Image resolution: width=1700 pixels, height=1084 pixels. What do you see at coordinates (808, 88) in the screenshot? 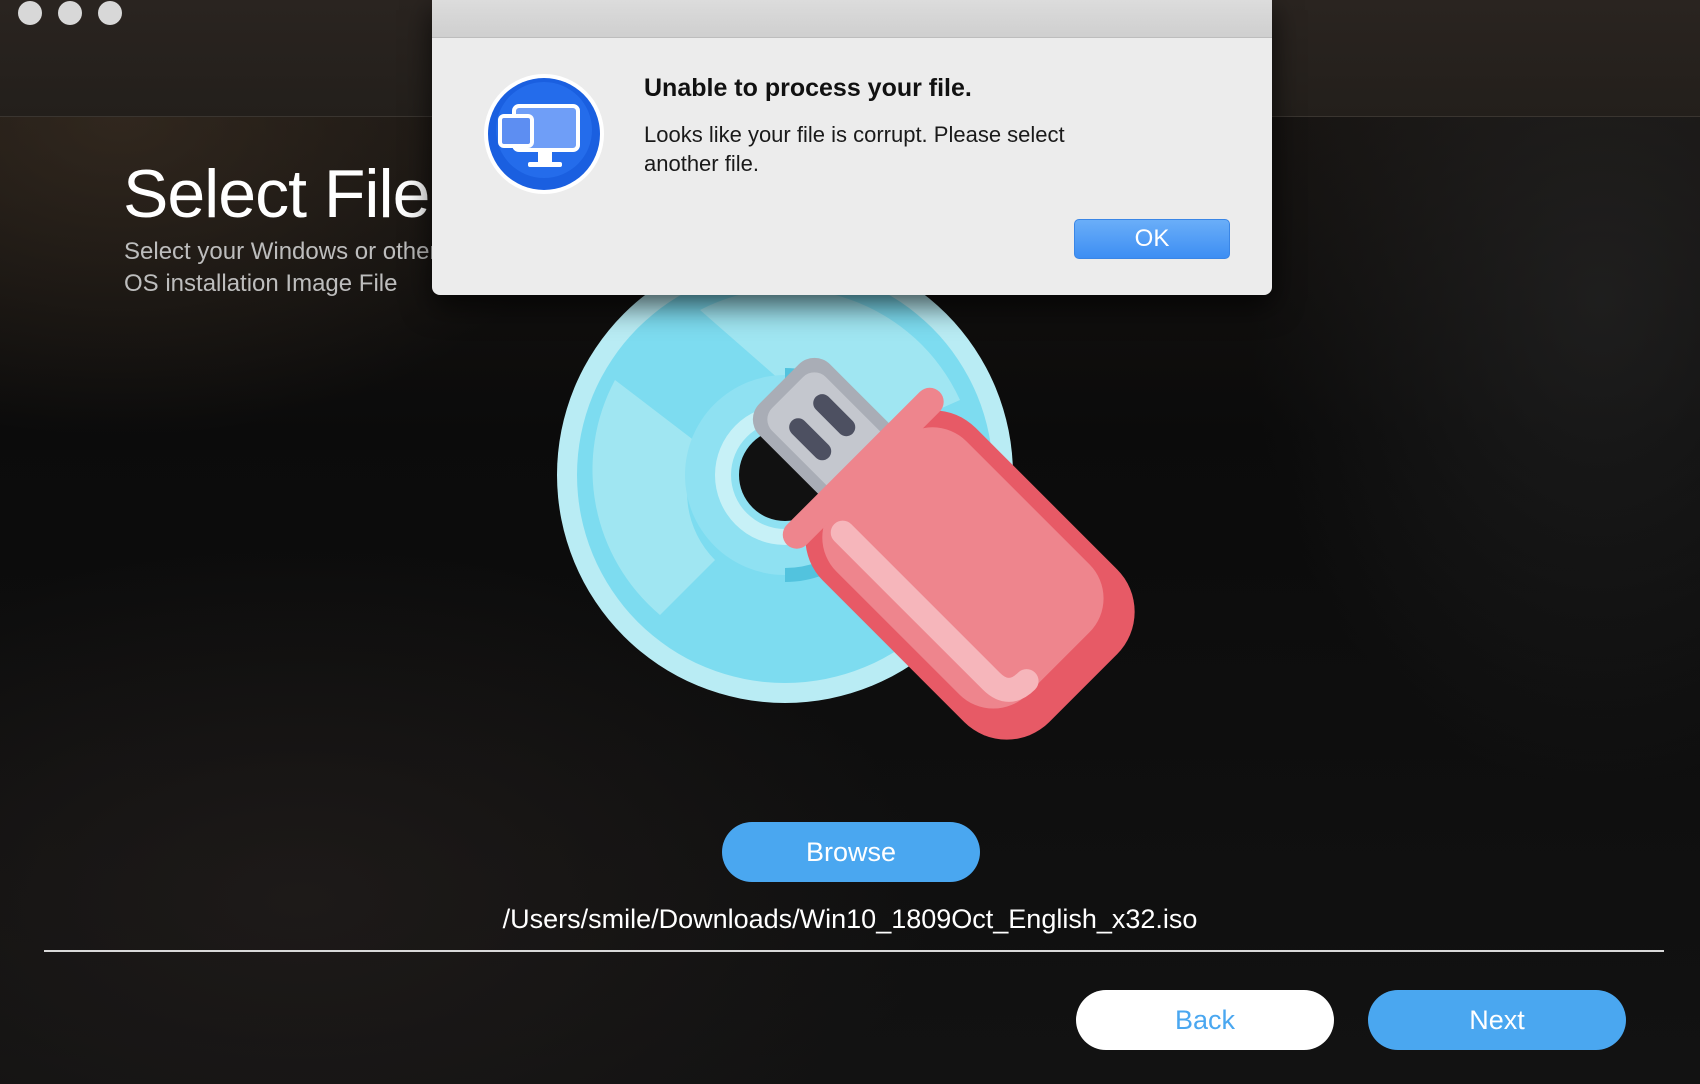
I see `alert-title: Unable to process your file.` at bounding box center [808, 88].